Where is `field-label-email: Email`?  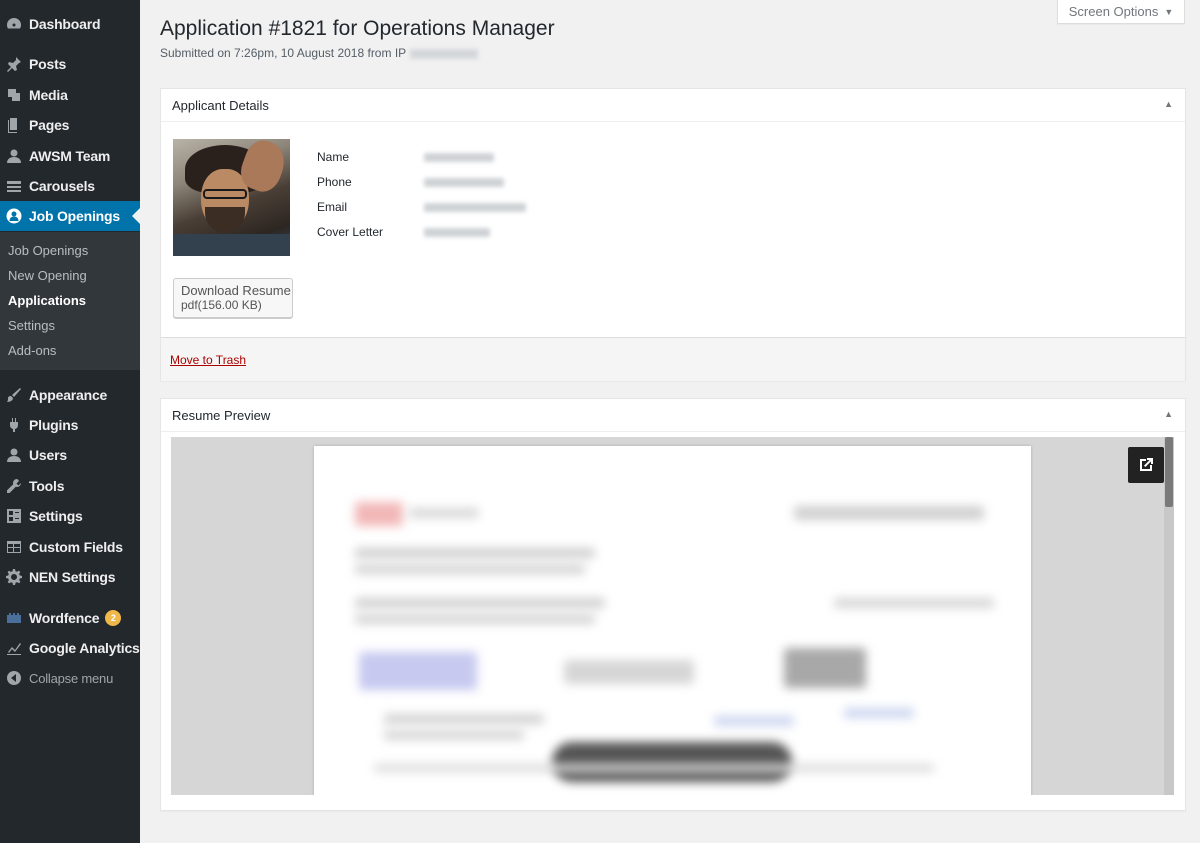
field-label-email: Email is located at coordinates (332, 207).